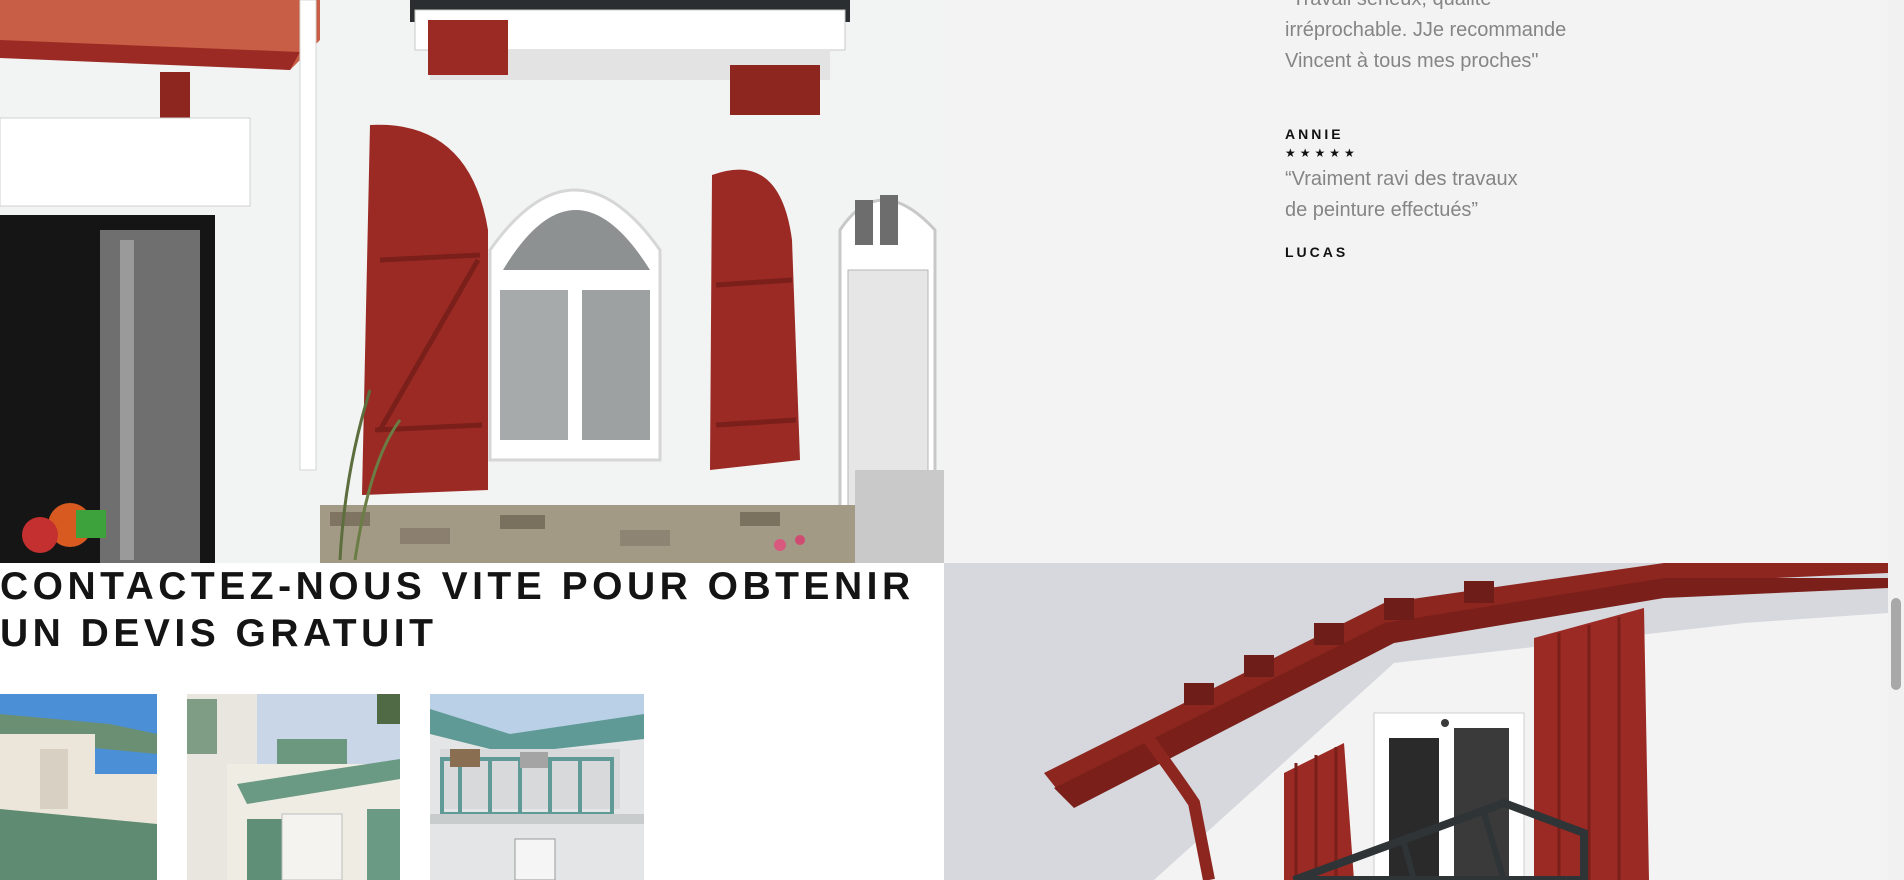 The width and height of the screenshot is (1904, 880). What do you see at coordinates (1322, 153) in the screenshot?
I see `star-rating: ★★★★★` at bounding box center [1322, 153].